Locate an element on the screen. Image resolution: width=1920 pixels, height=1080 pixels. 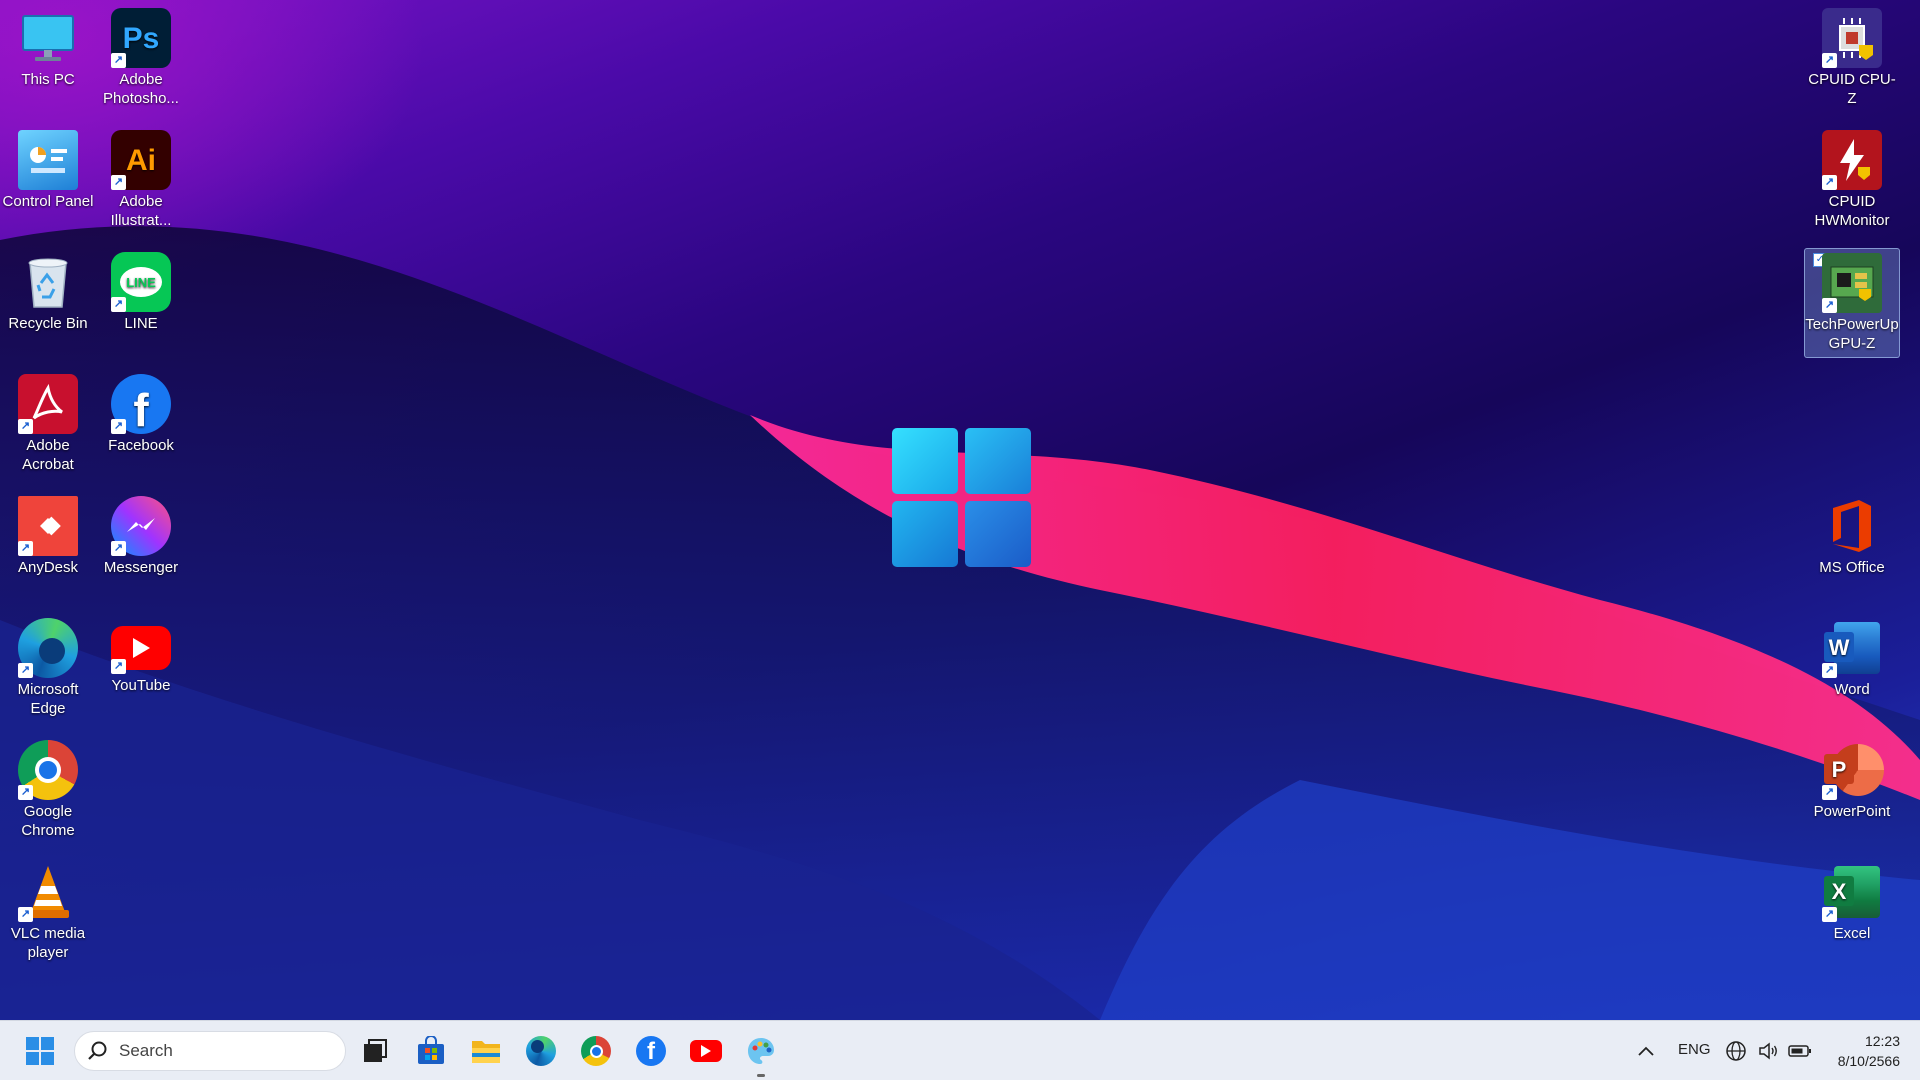
recycle-bin-icon is located at coordinates (48, 282).